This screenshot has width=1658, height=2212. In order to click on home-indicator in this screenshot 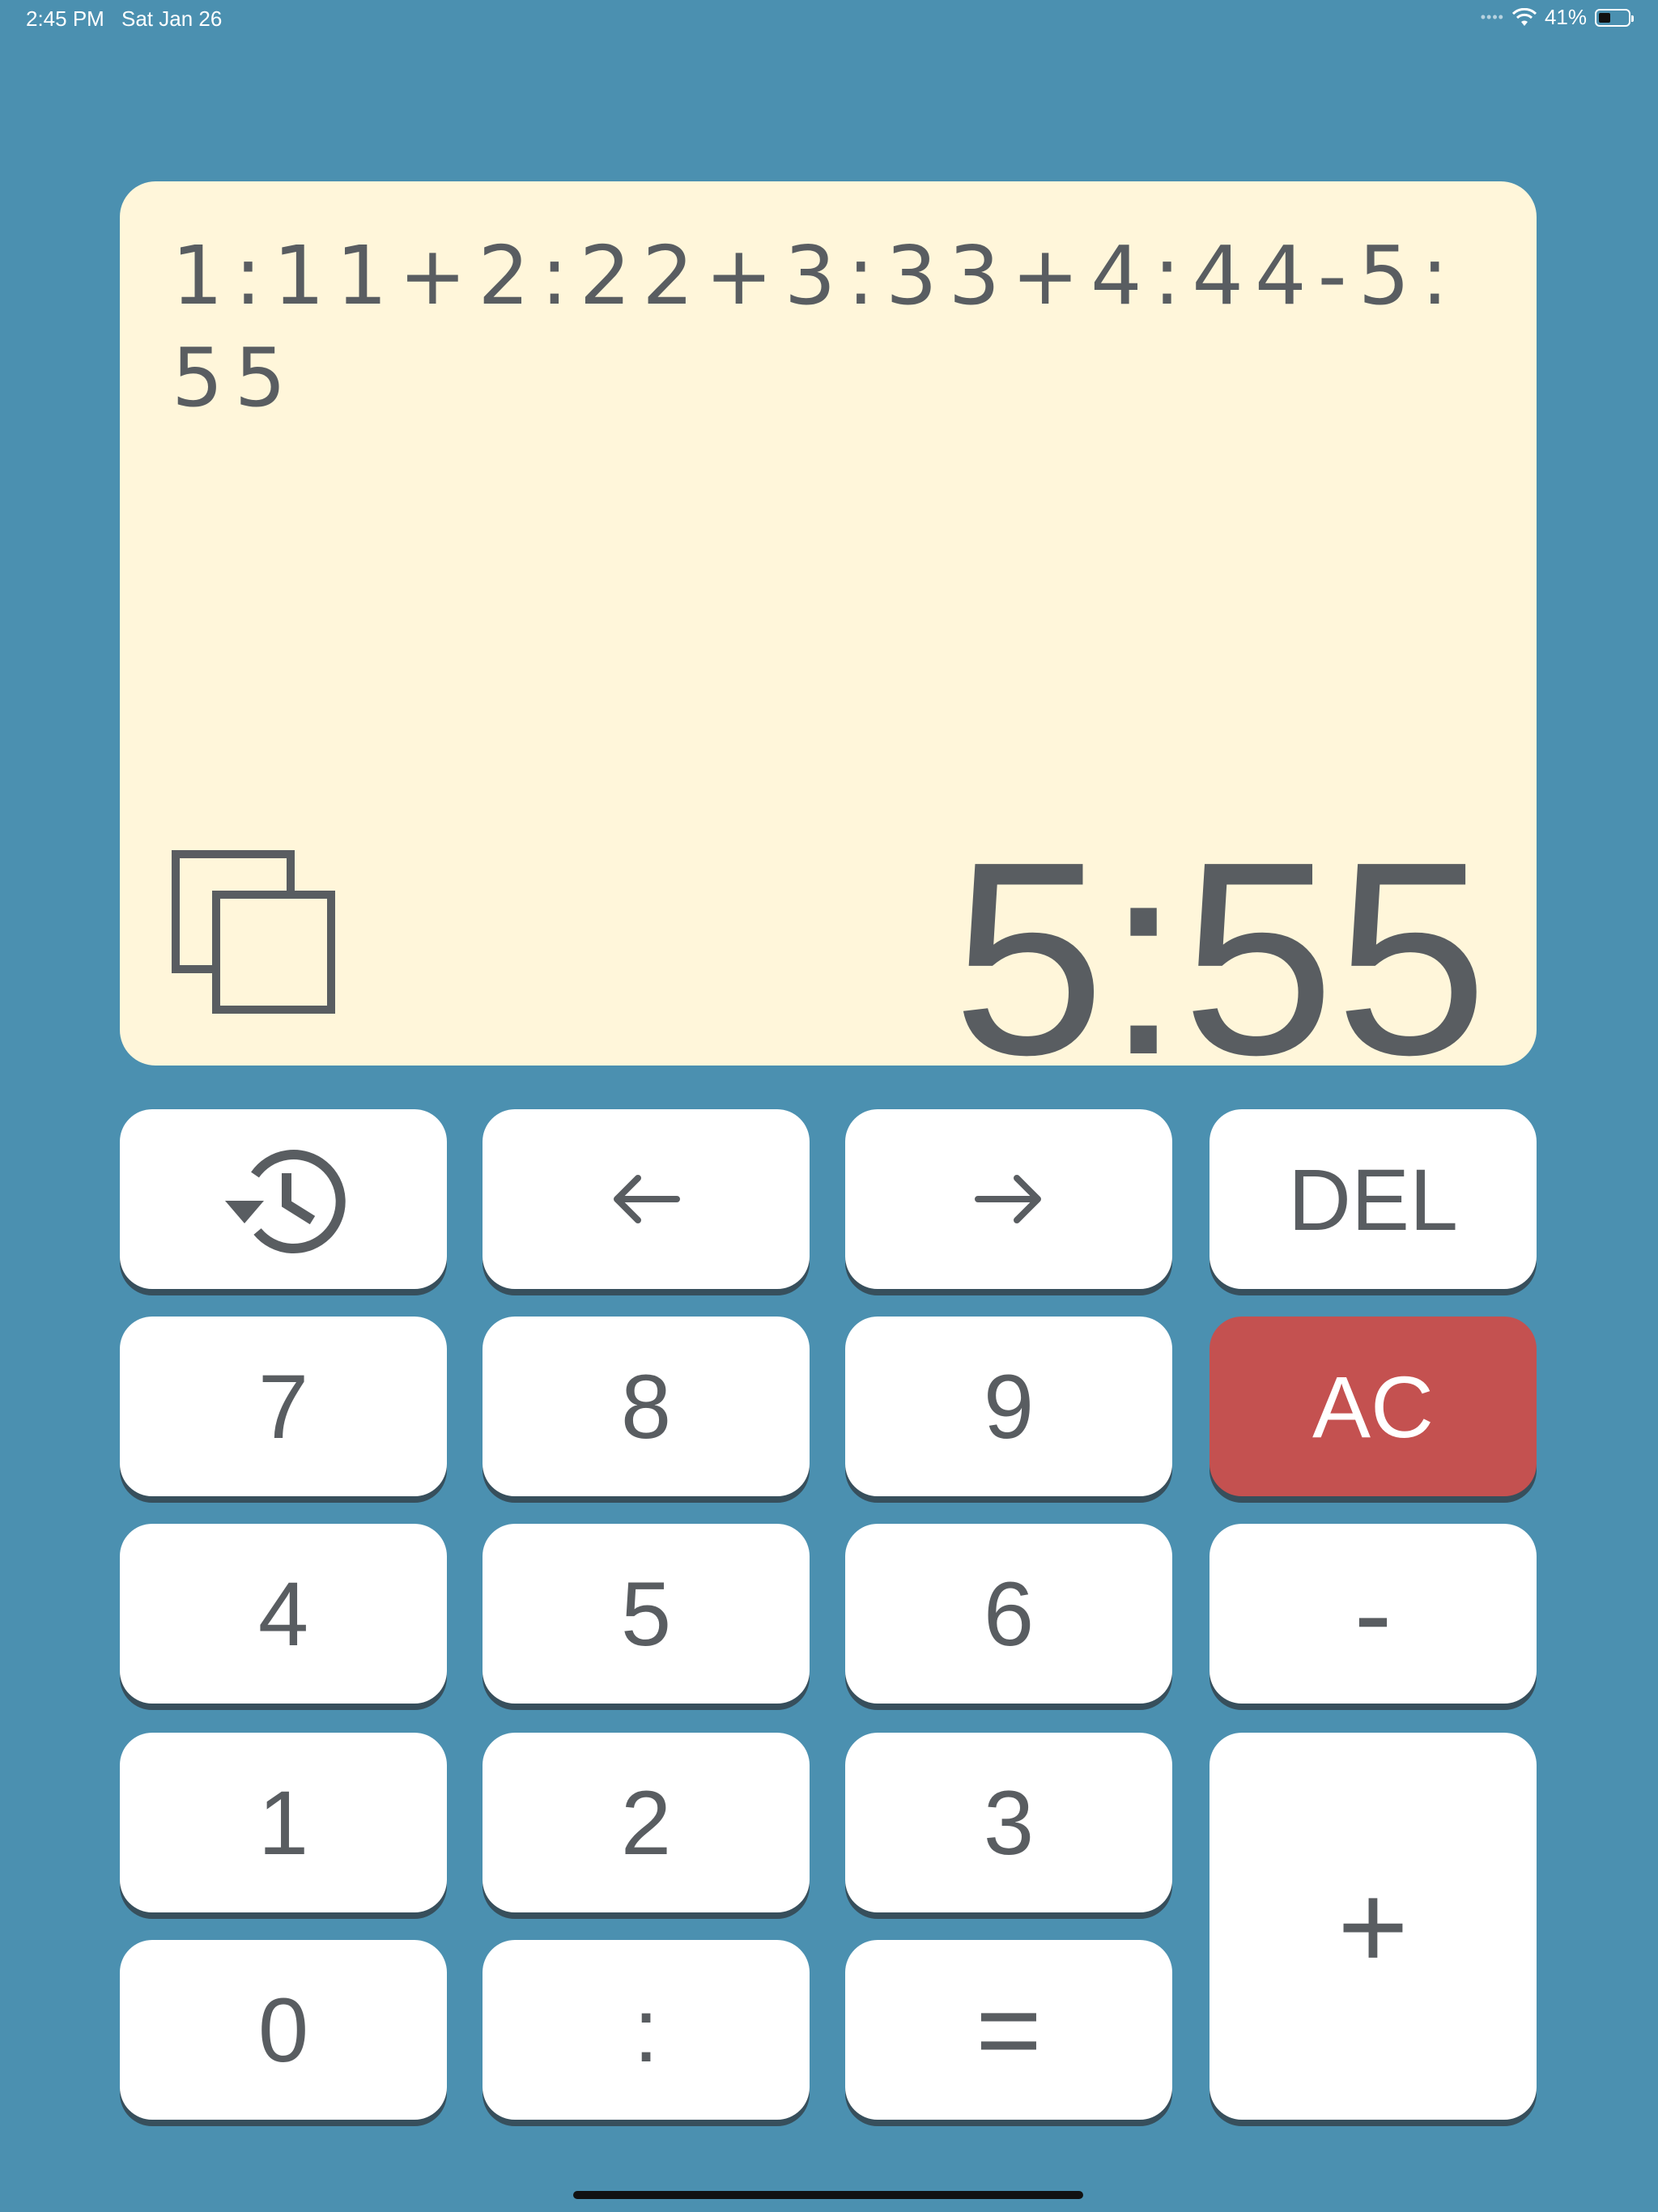, I will do `click(828, 2195)`.